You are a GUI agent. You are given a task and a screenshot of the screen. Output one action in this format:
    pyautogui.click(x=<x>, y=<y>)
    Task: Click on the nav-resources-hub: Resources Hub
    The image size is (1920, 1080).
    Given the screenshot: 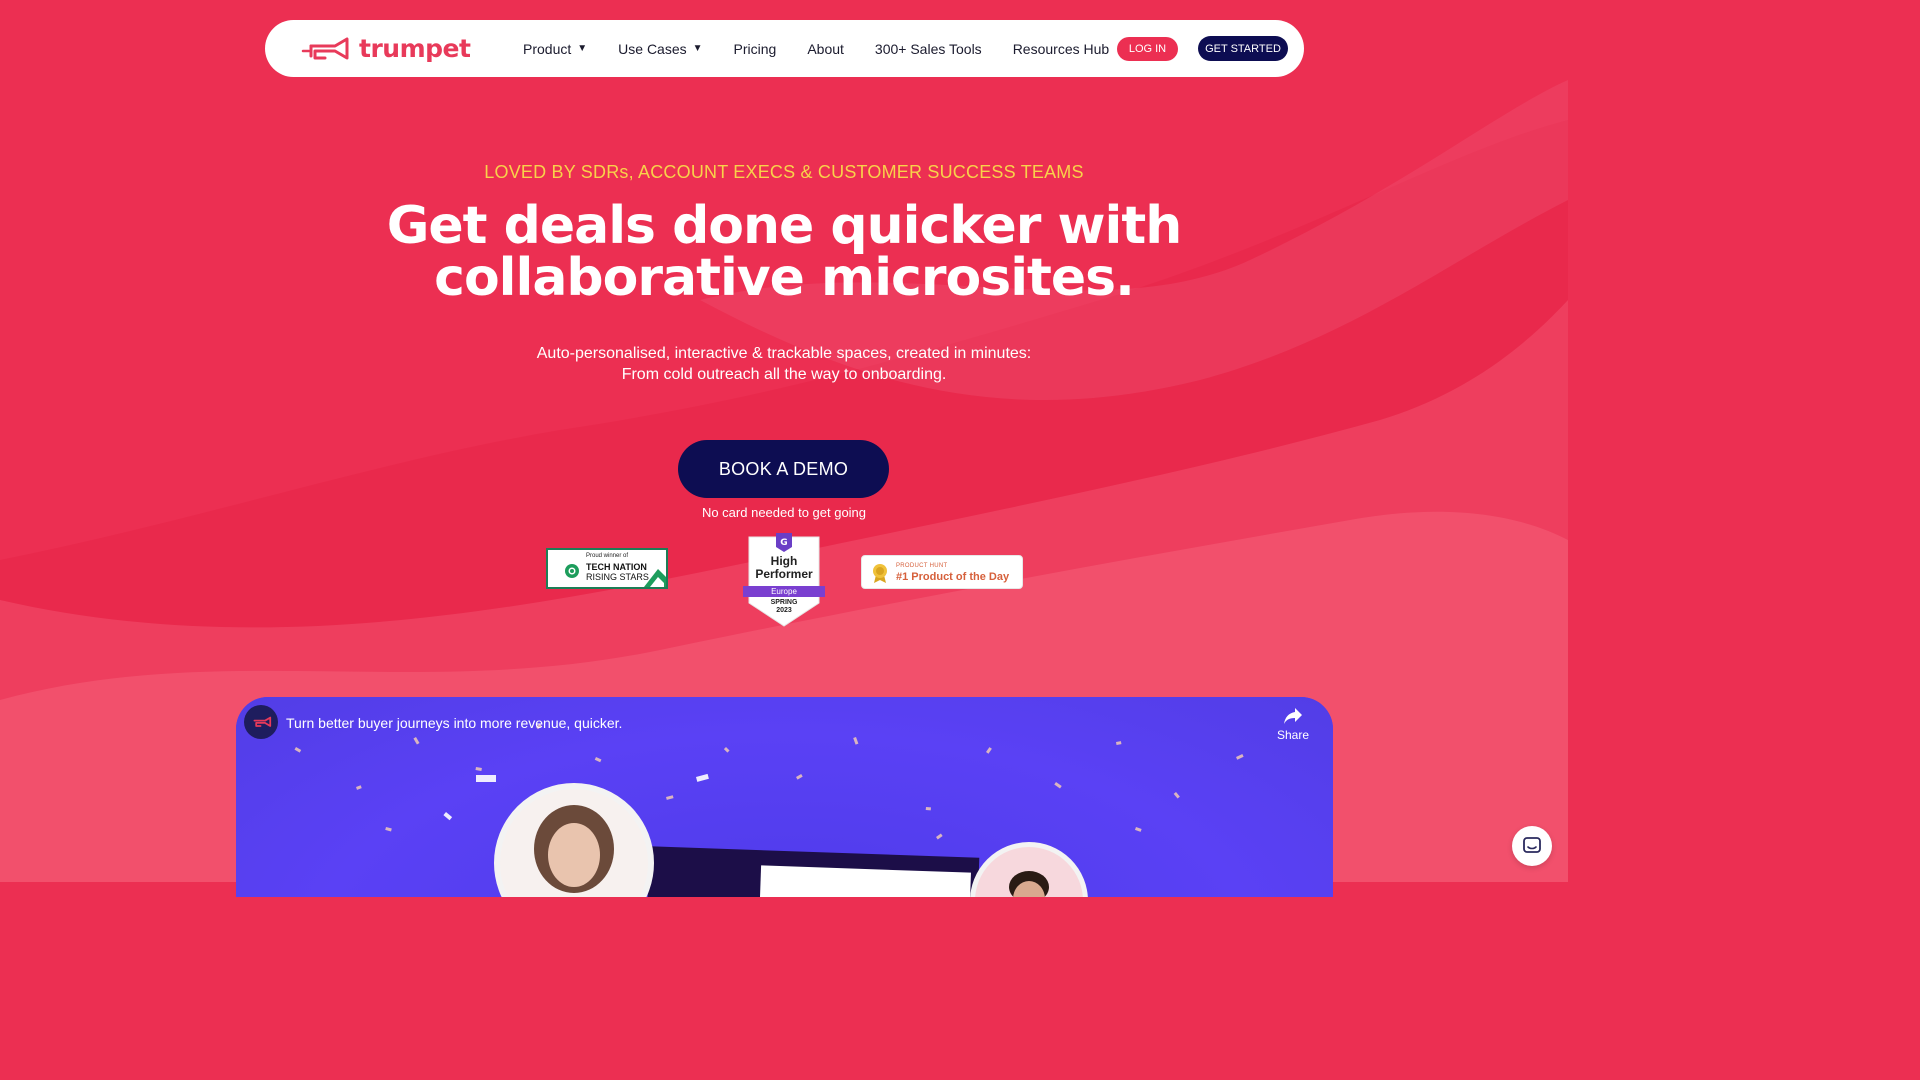 What is the action you would take?
    pyautogui.click(x=1061, y=49)
    